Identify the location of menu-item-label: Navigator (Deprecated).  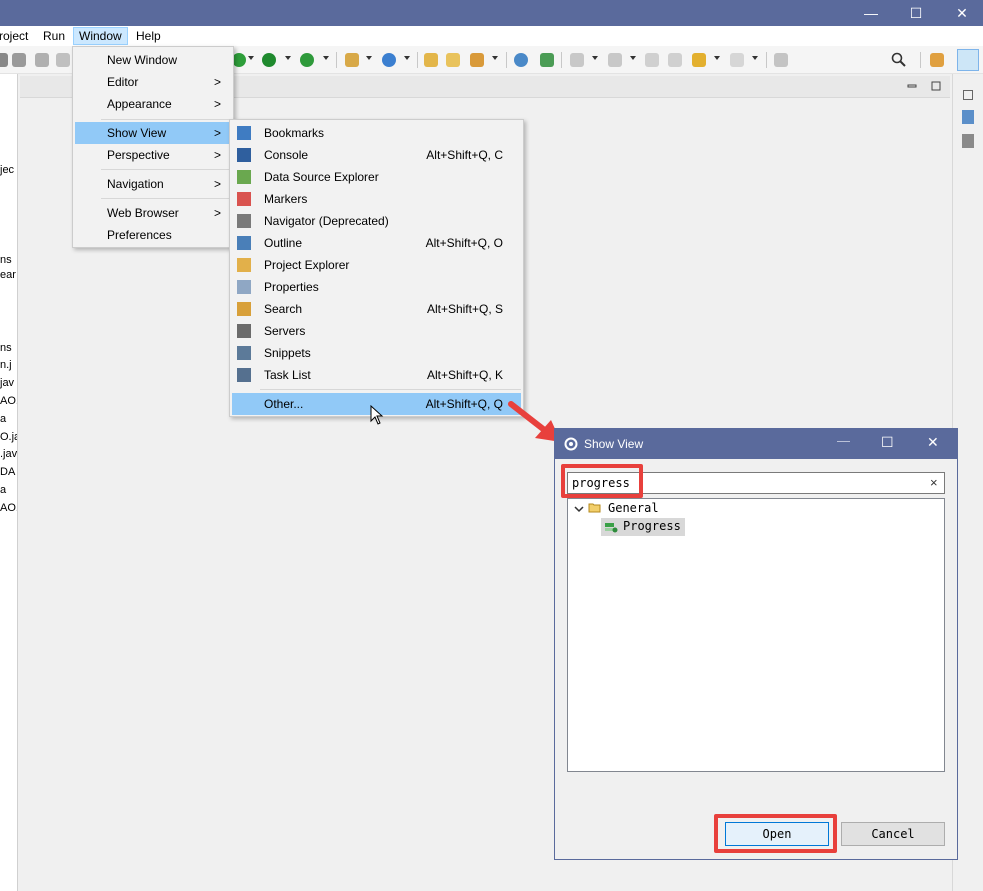
(326, 221).